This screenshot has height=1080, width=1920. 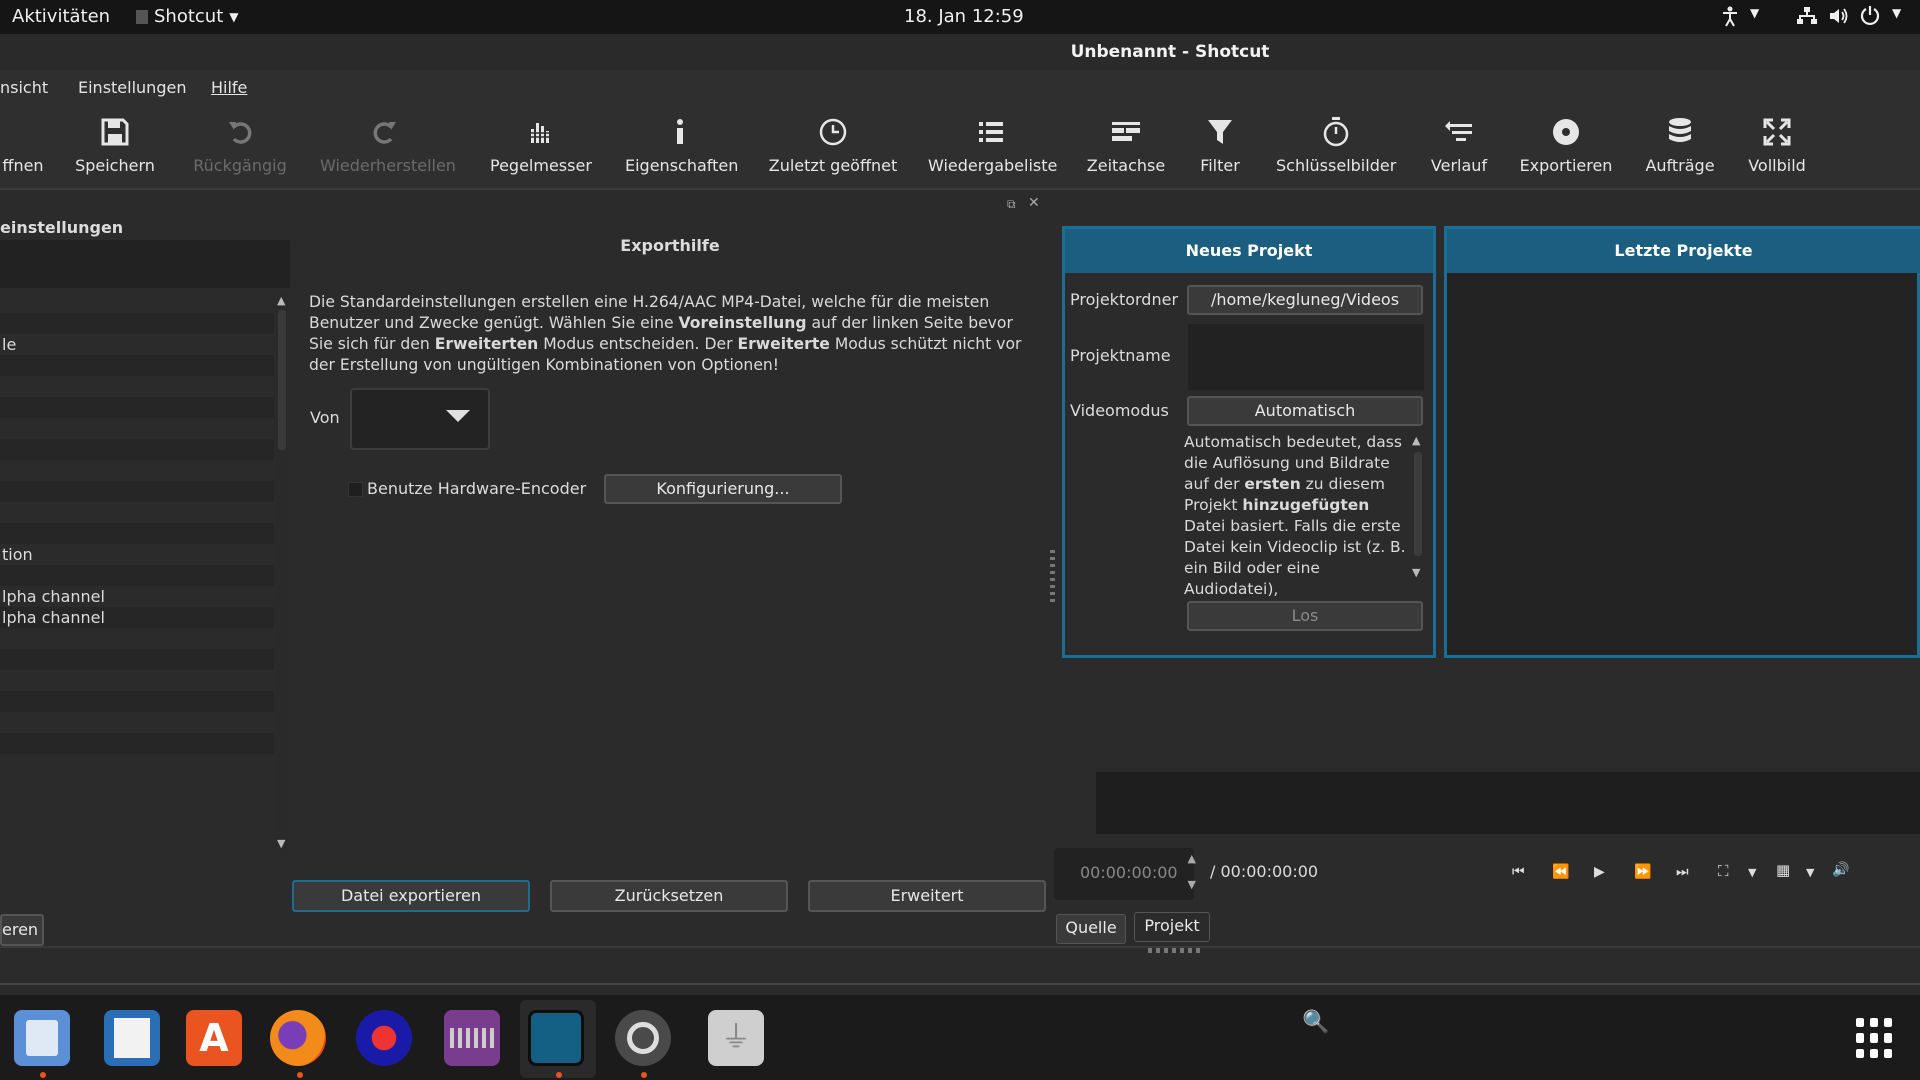 What do you see at coordinates (1305, 616) in the screenshot?
I see `go-button: Los` at bounding box center [1305, 616].